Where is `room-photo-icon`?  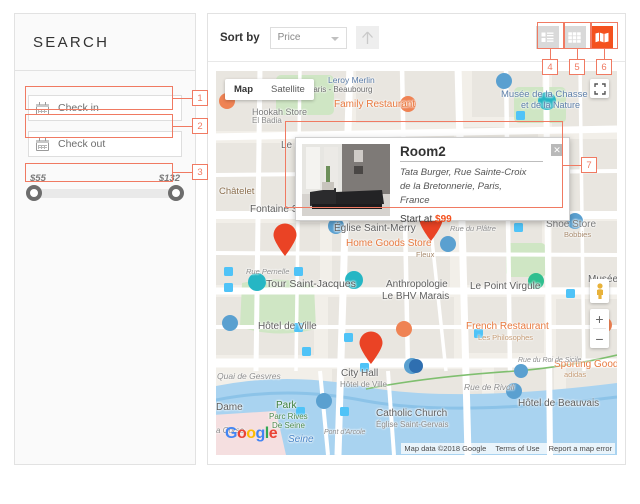
room-photo-icon is located at coordinates (346, 180).